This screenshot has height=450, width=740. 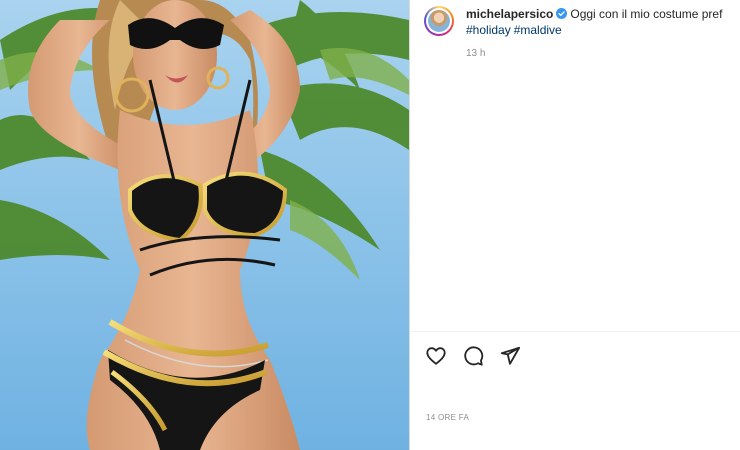 I want to click on caption-time: 13 h, so click(x=476, y=53).